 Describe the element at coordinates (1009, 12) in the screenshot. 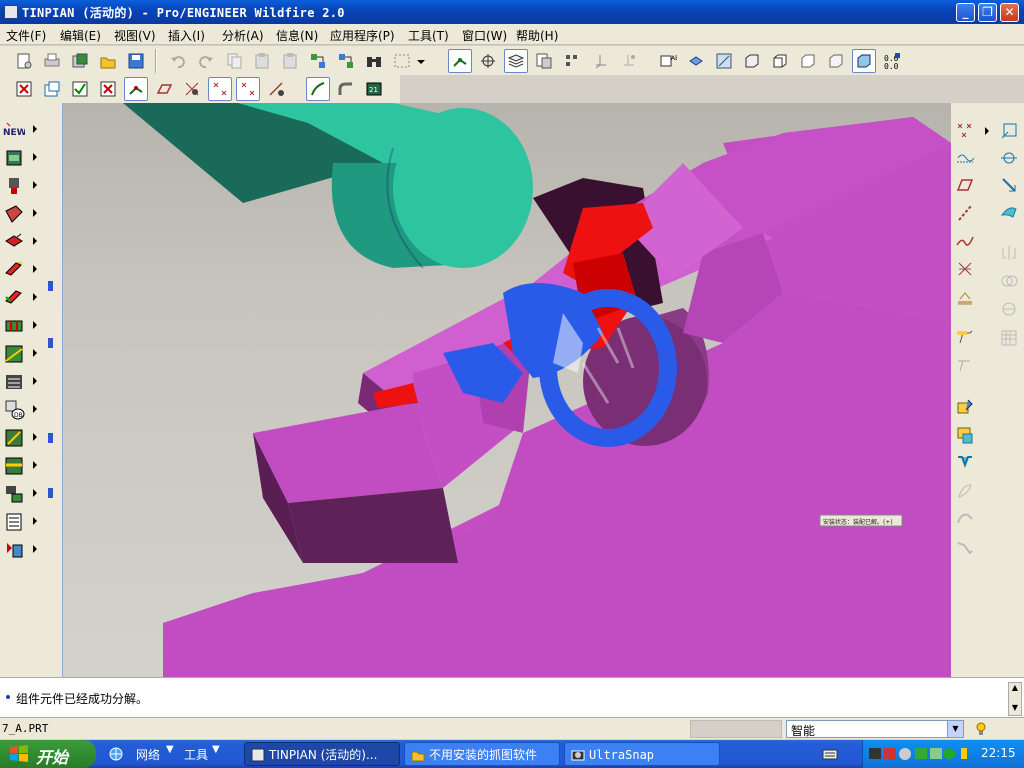

I see `close-button: ✕` at that location.